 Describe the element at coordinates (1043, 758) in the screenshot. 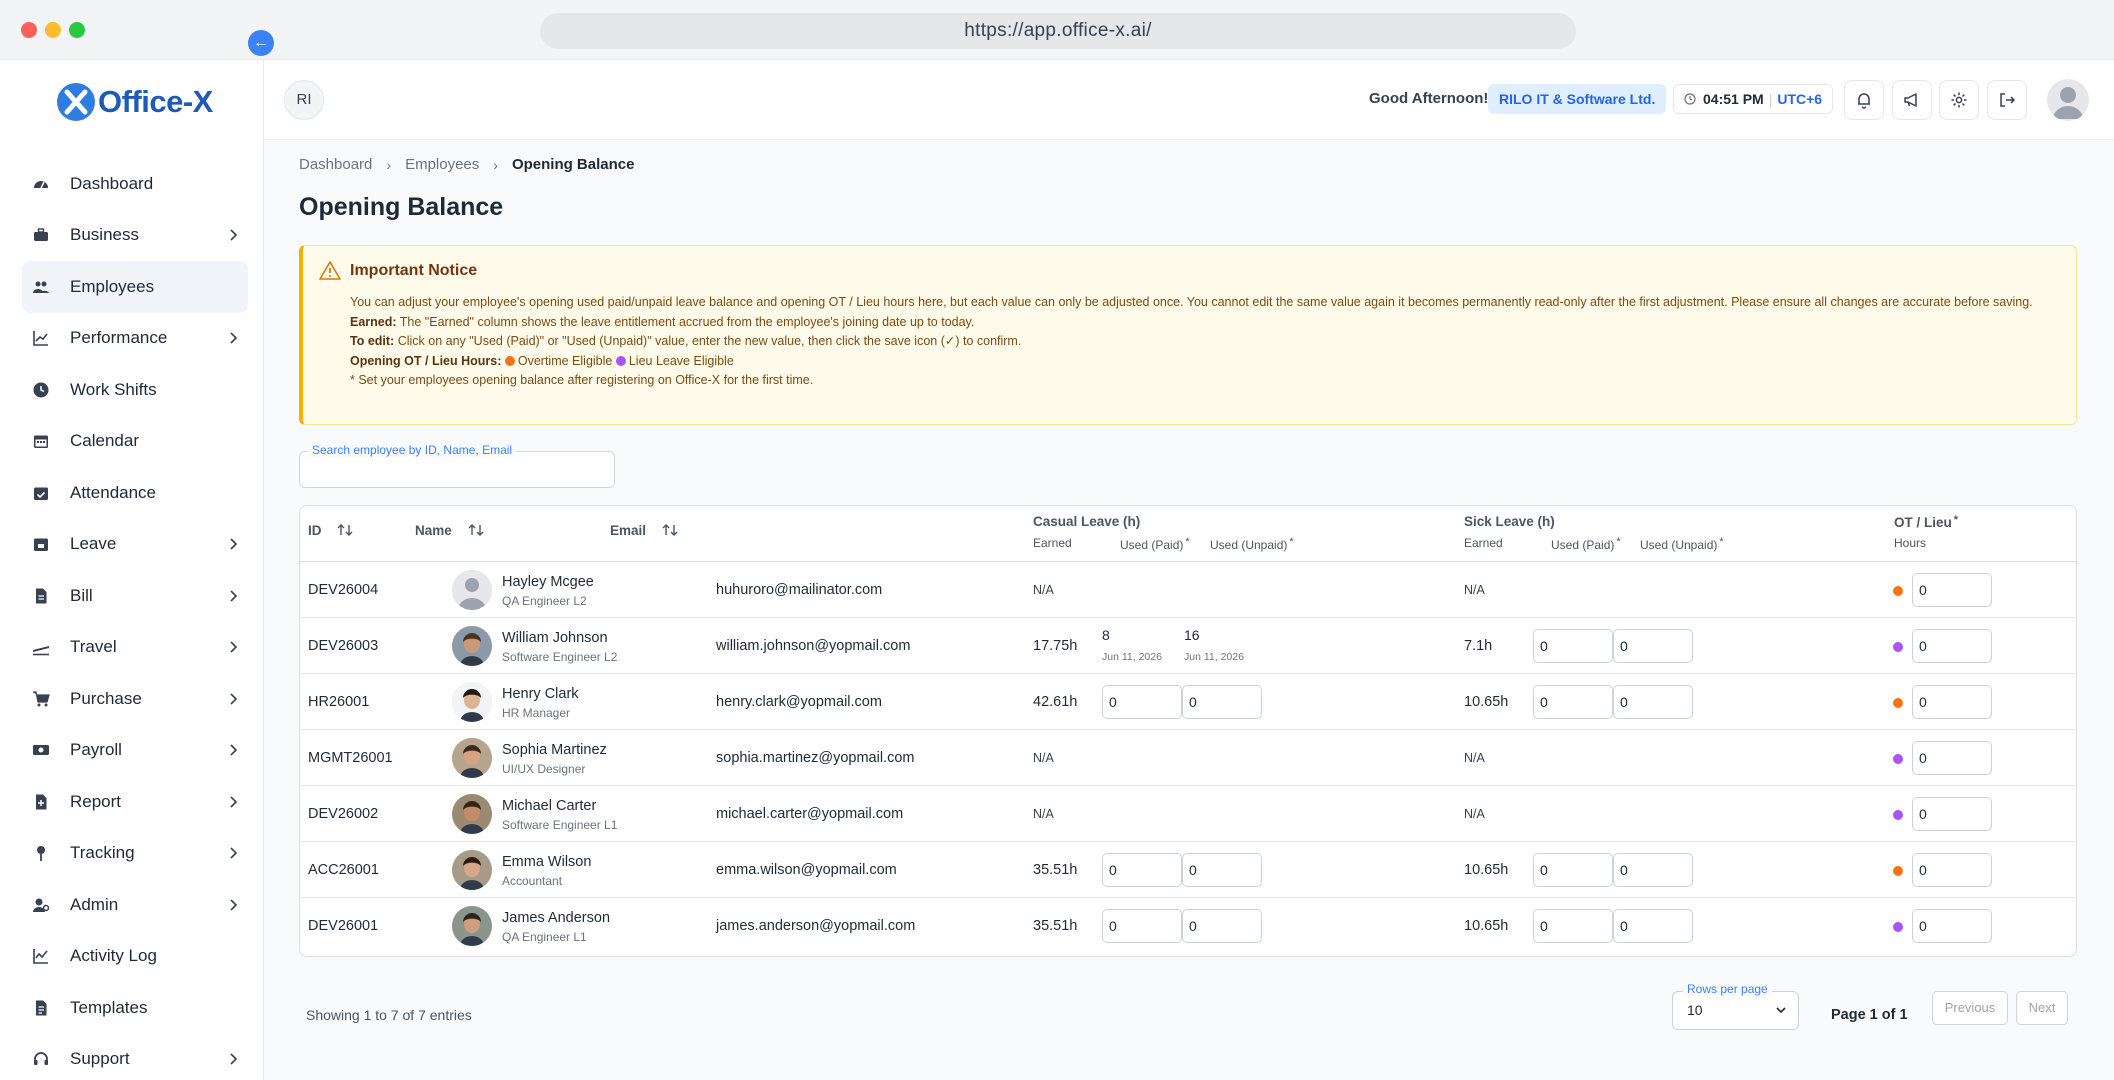

I see `casual-earned: N/A` at that location.